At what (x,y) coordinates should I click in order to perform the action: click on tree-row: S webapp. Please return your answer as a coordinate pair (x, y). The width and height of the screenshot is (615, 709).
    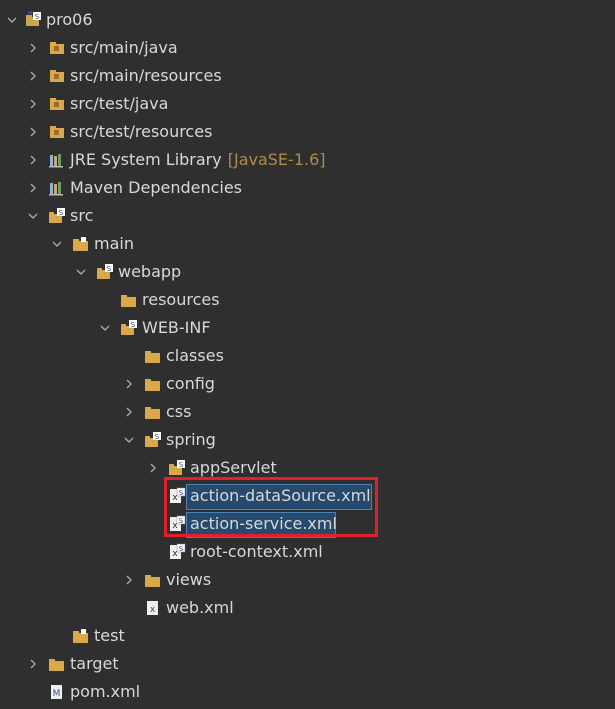
    Looking at the image, I should click on (307, 272).